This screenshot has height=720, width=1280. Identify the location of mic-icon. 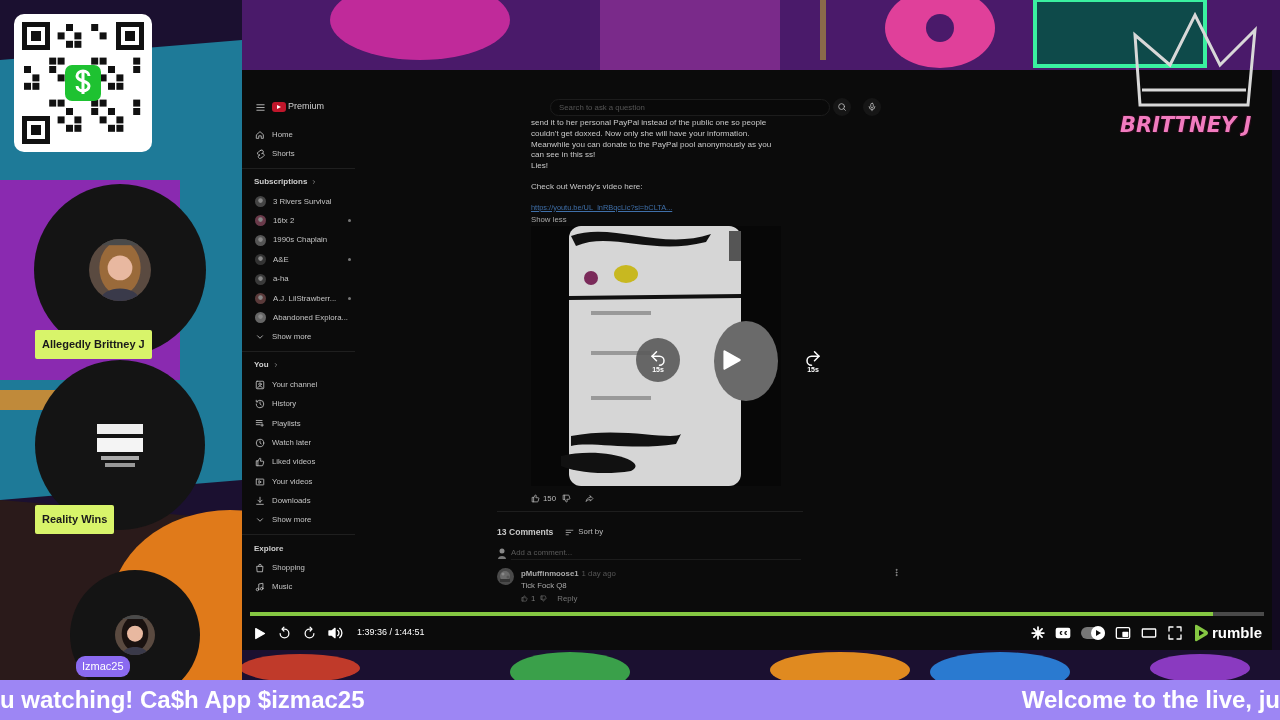
(872, 107).